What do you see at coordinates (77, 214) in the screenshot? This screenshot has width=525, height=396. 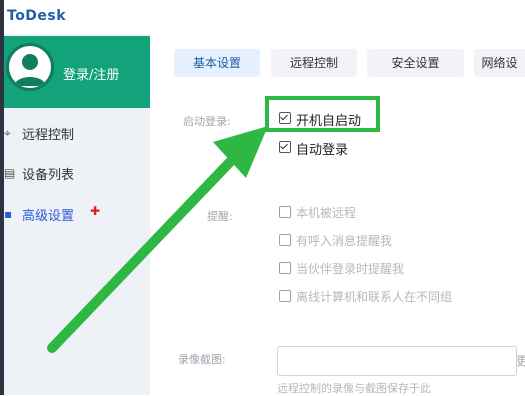 I see `sidebar-item-advanced-settings: ▪ 高级设置 ✚` at bounding box center [77, 214].